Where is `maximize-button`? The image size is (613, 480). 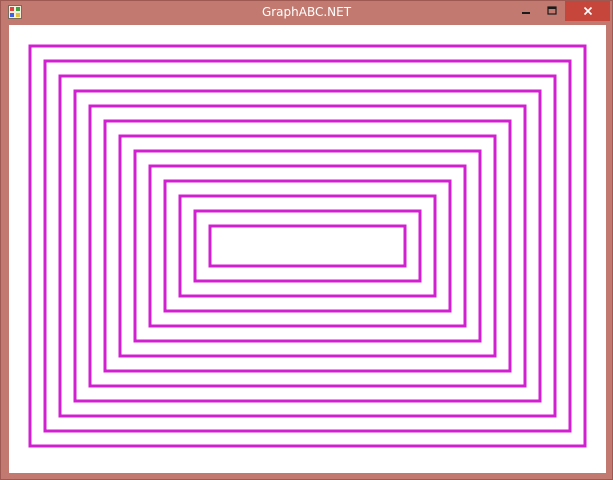
maximize-button is located at coordinates (552, 11).